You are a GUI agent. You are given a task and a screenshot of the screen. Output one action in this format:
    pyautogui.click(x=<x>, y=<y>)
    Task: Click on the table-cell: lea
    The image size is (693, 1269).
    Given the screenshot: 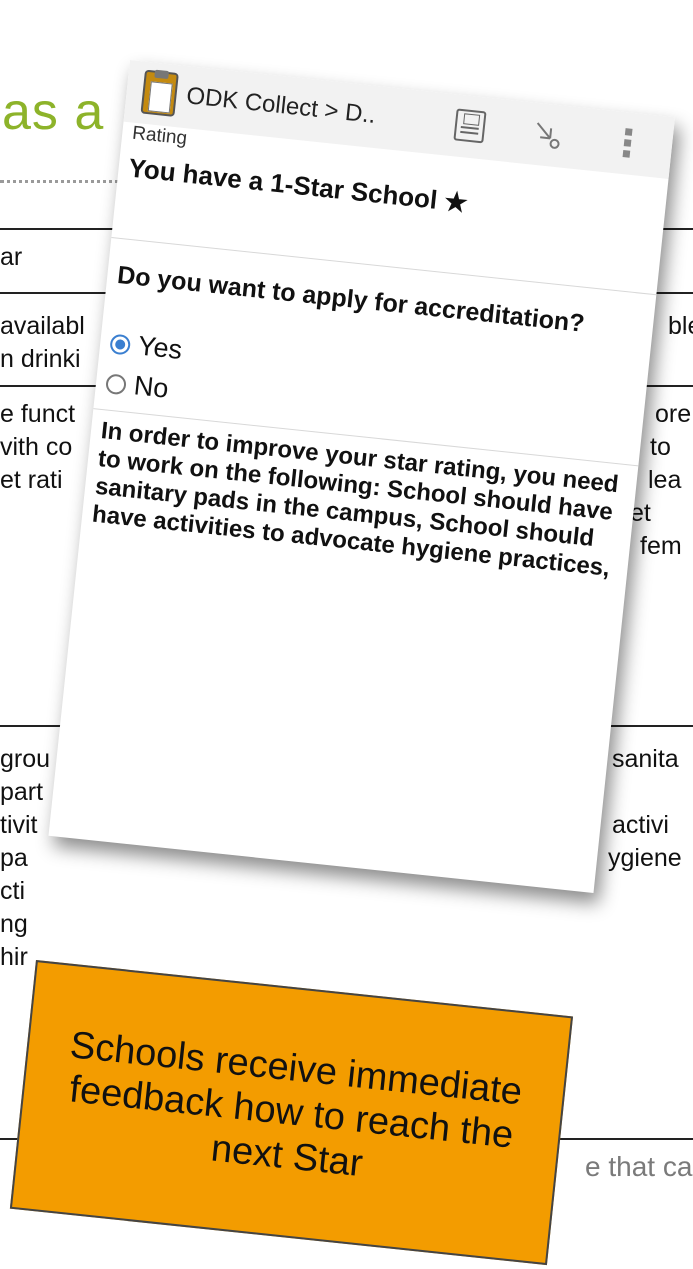 What is the action you would take?
    pyautogui.click(x=665, y=480)
    